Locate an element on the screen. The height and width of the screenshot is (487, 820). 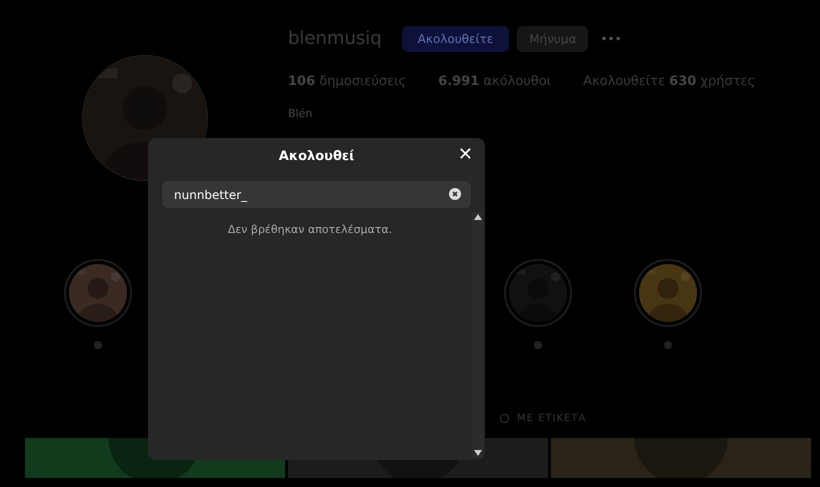
following-button: Ακολουθείτε is located at coordinates (456, 39).